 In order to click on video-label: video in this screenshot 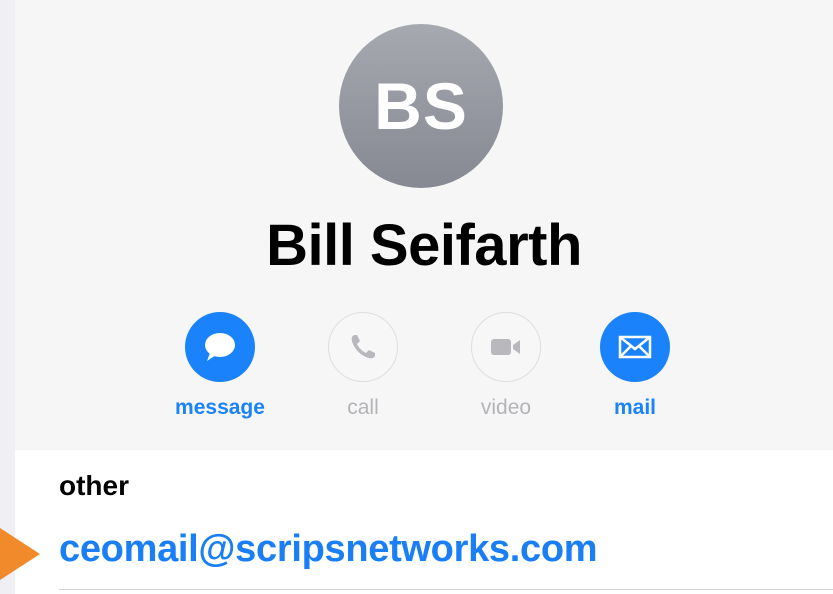, I will do `click(506, 407)`.